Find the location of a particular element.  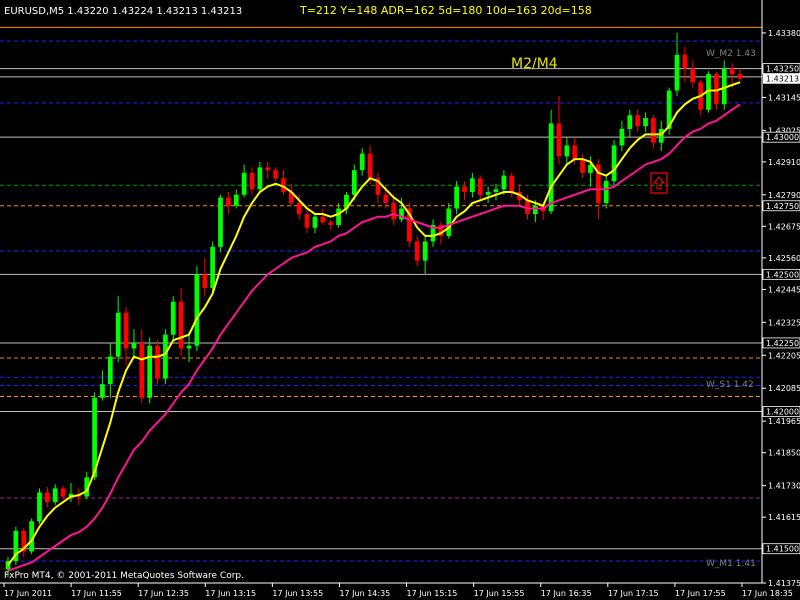

level-price-label: 1.41500 is located at coordinates (782, 549).